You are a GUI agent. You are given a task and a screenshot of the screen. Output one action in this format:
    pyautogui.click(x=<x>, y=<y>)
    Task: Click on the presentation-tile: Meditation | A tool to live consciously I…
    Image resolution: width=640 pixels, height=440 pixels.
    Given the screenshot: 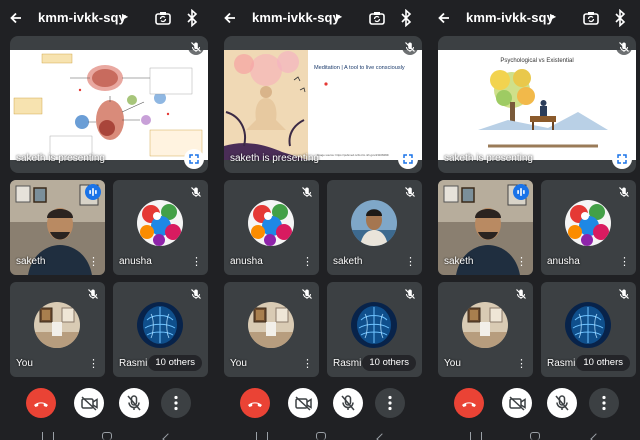 What is the action you would take?
    pyautogui.click(x=323, y=104)
    